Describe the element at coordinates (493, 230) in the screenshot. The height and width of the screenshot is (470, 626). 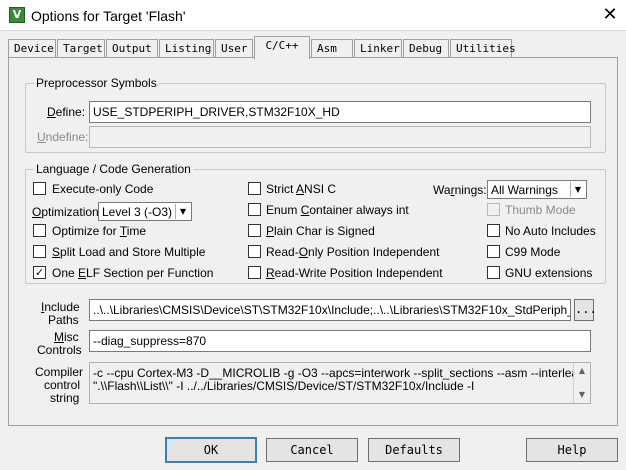
I see `no-auto-includes-checkbox` at that location.